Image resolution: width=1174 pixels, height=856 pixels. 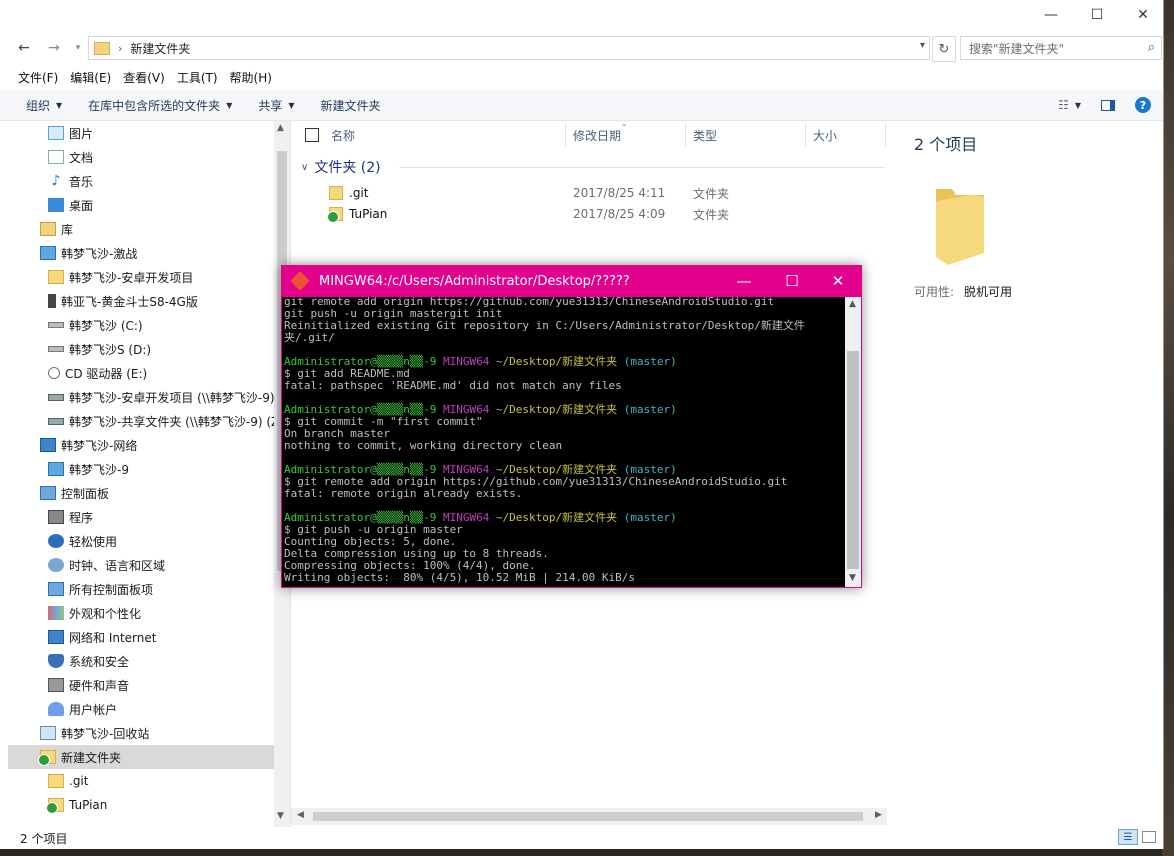 I want to click on file-modified: 2017/8/25 4:09, so click(x=619, y=214).